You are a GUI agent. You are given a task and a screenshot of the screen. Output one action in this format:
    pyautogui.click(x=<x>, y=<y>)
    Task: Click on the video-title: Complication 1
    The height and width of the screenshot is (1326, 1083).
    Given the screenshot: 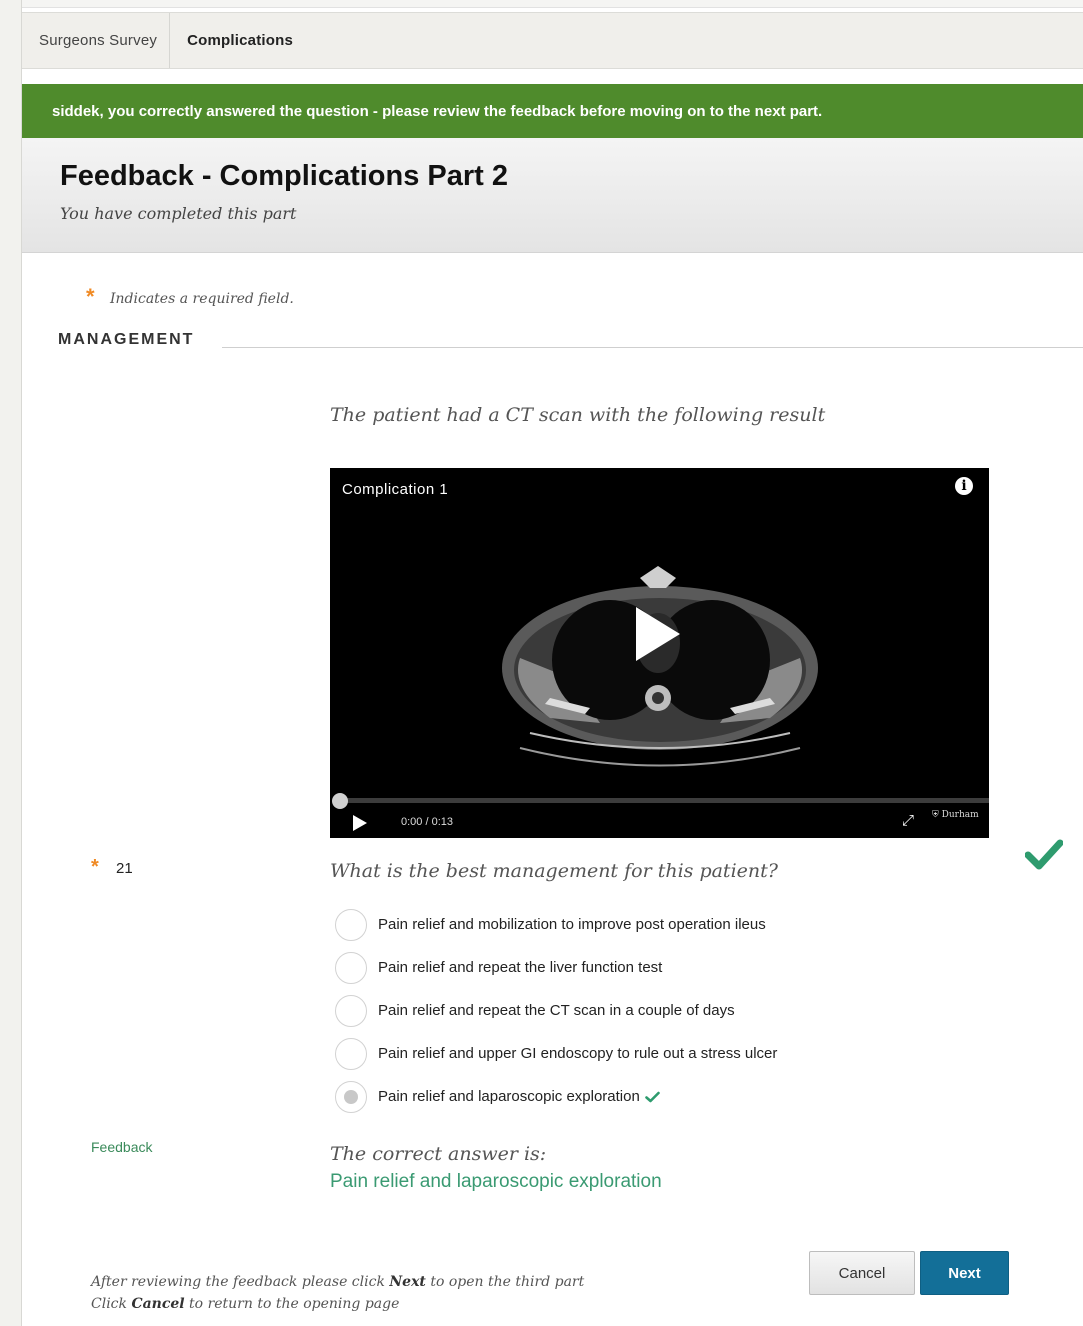 What is the action you would take?
    pyautogui.click(x=395, y=489)
    